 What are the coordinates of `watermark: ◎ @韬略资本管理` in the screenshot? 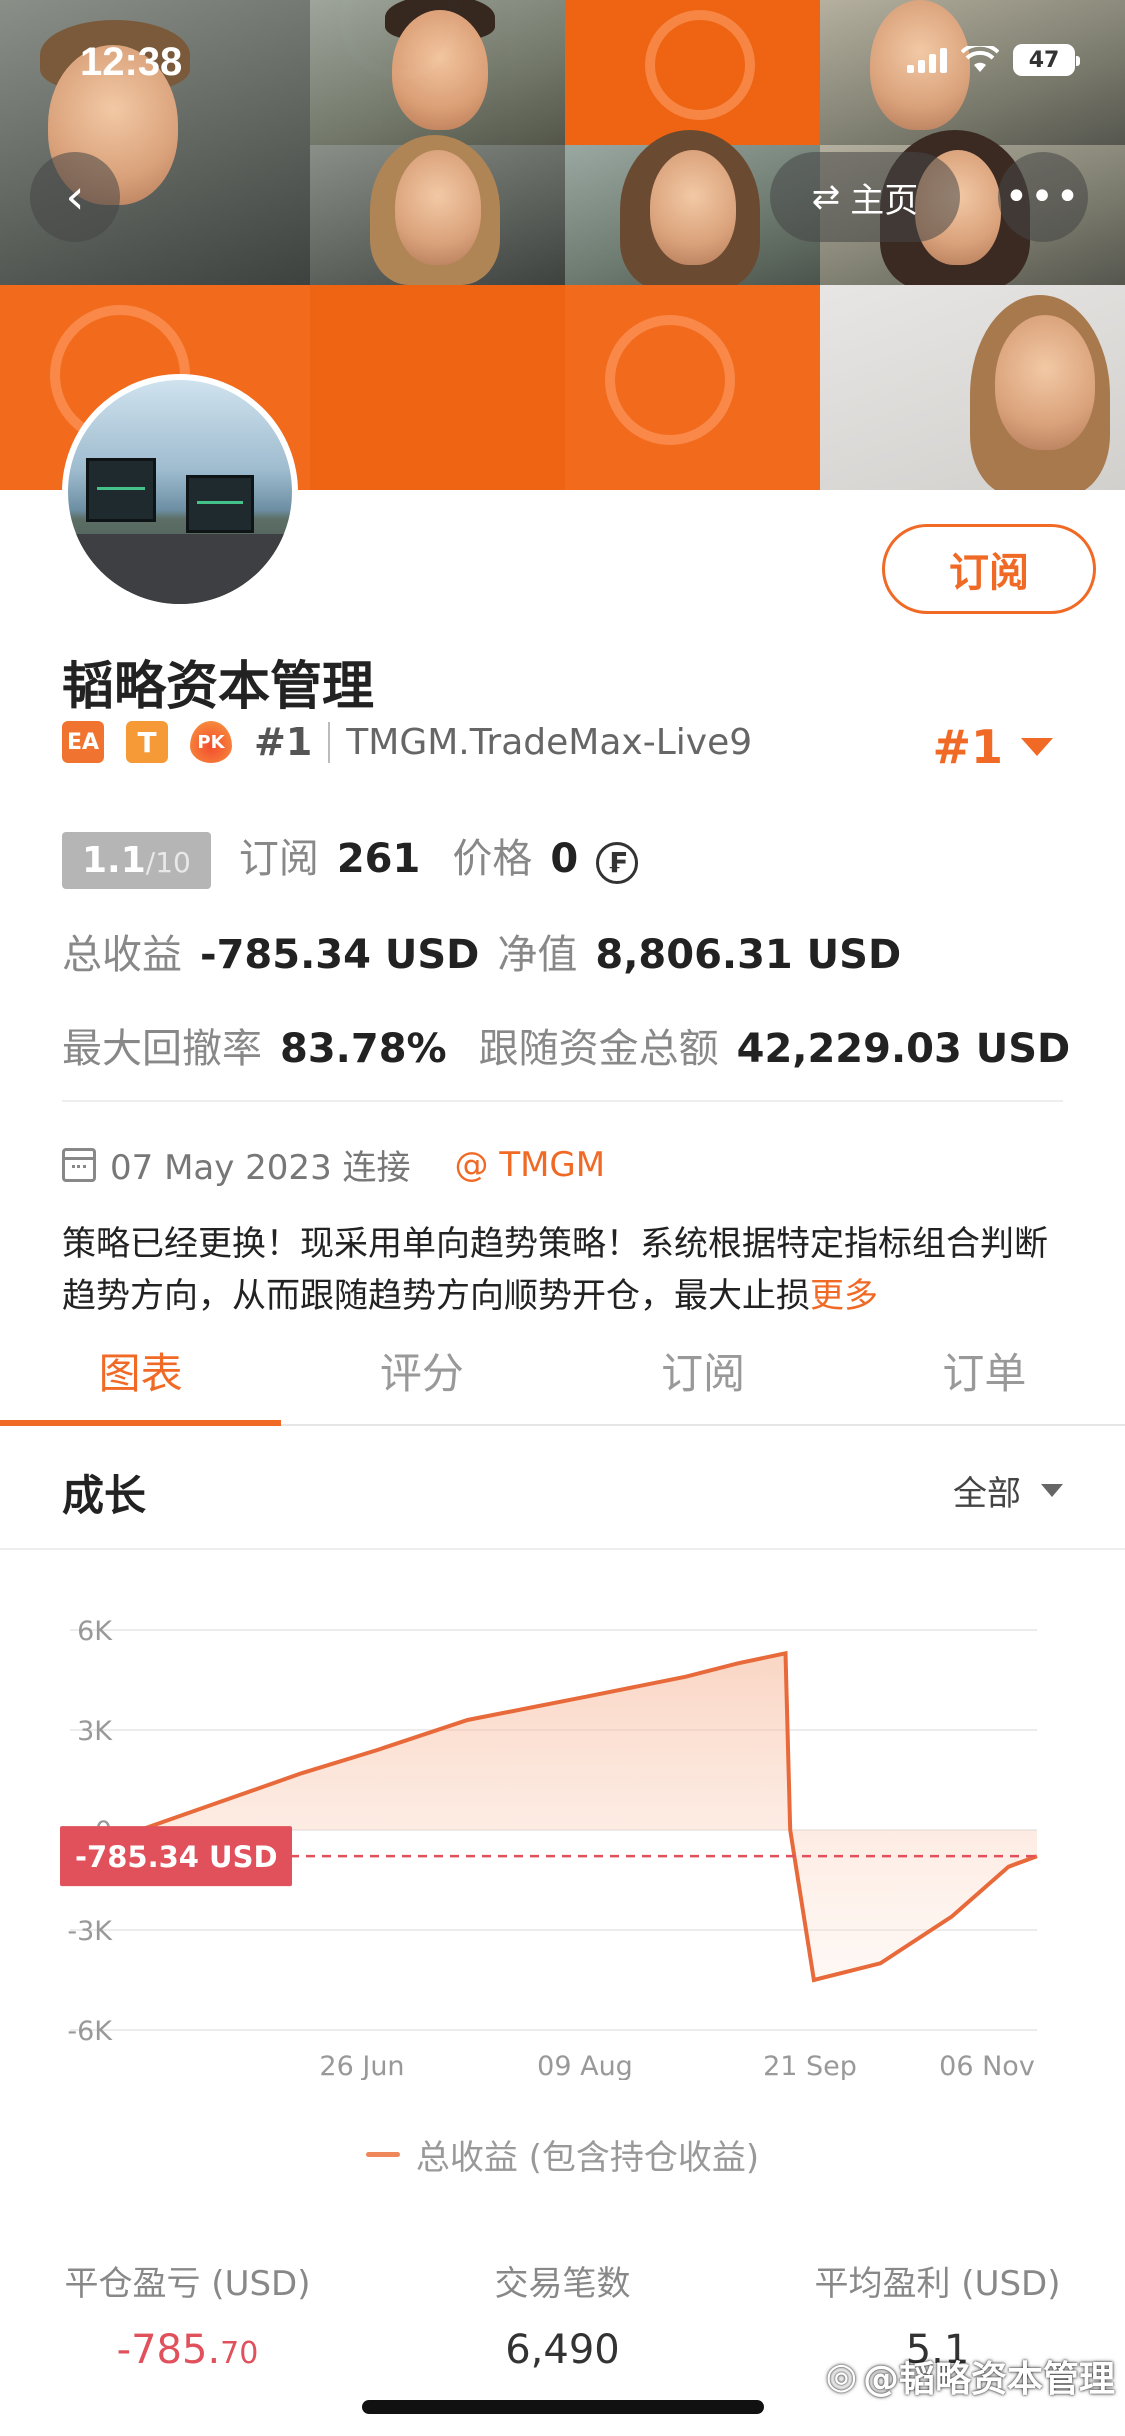 It's located at (970, 2376).